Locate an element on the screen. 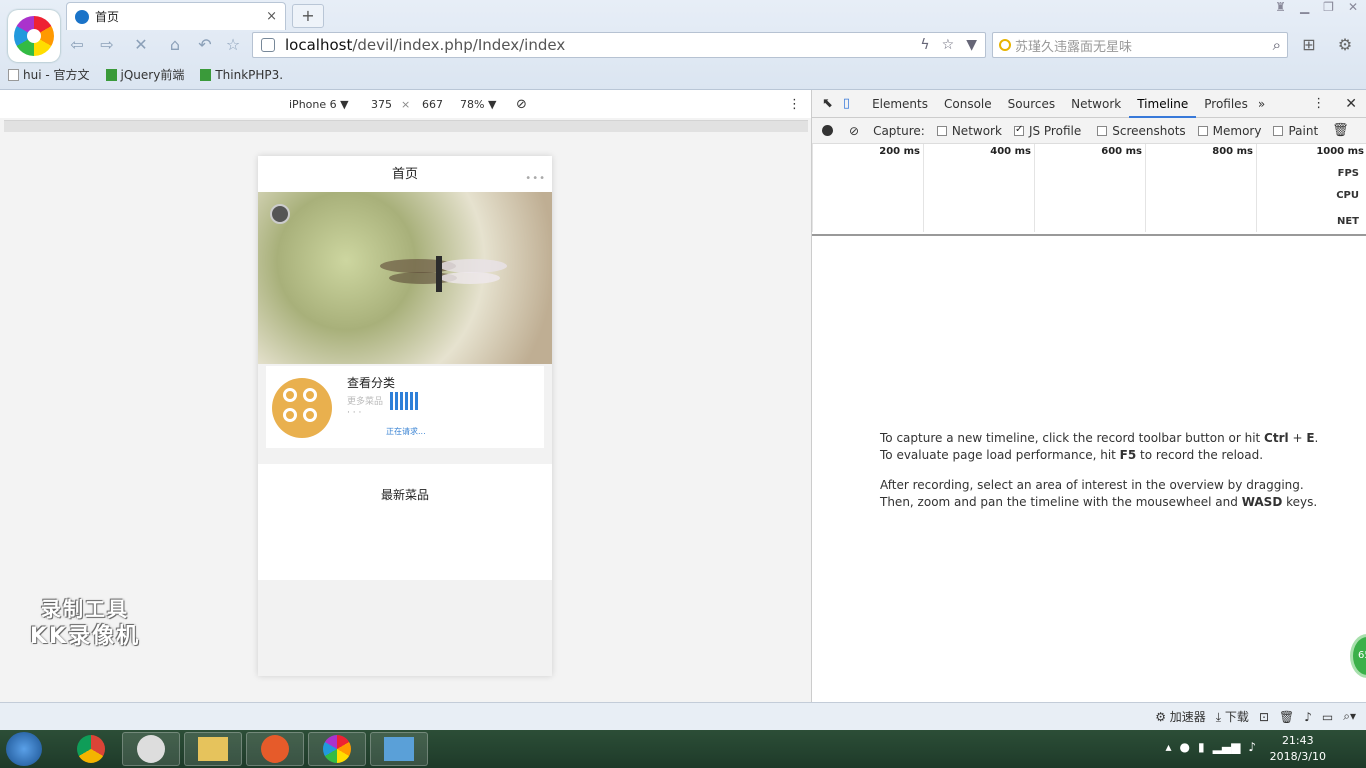  back-icon: ⇦ is located at coordinates (77, 45).